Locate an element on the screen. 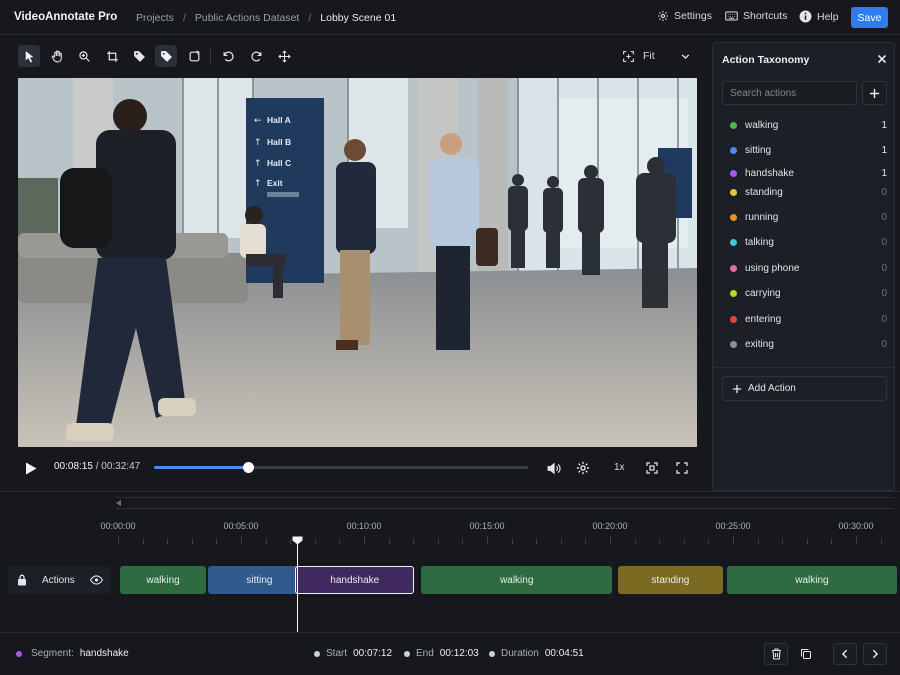  settings-button: Settings is located at coordinates (684, 16).